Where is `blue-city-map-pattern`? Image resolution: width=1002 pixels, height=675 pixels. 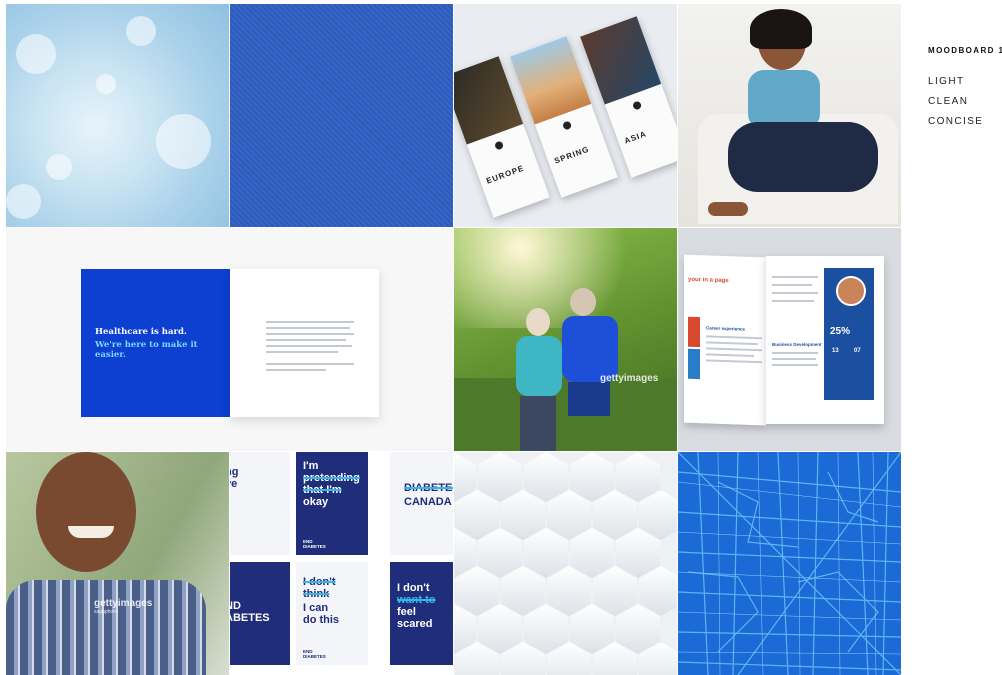 blue-city-map-pattern is located at coordinates (789, 563).